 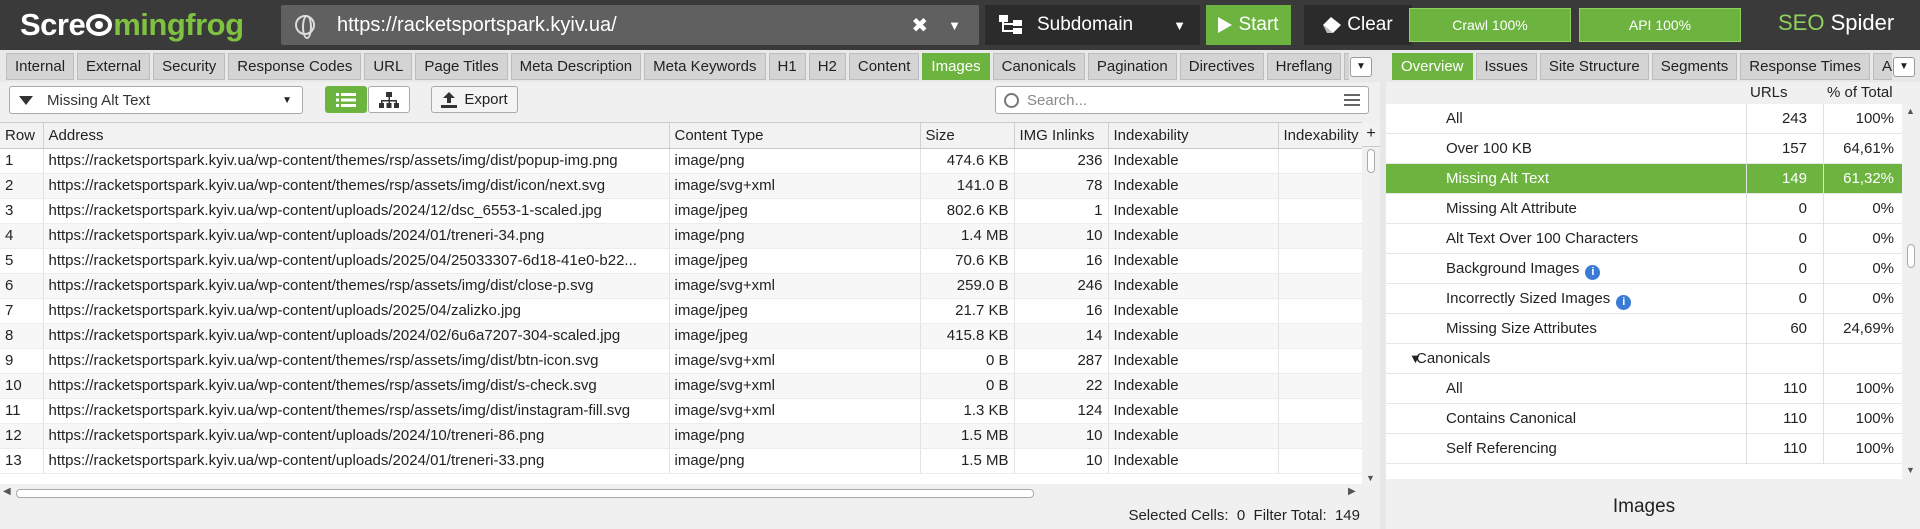 I want to click on cell-img-inlinks: 287, so click(x=1061, y=361).